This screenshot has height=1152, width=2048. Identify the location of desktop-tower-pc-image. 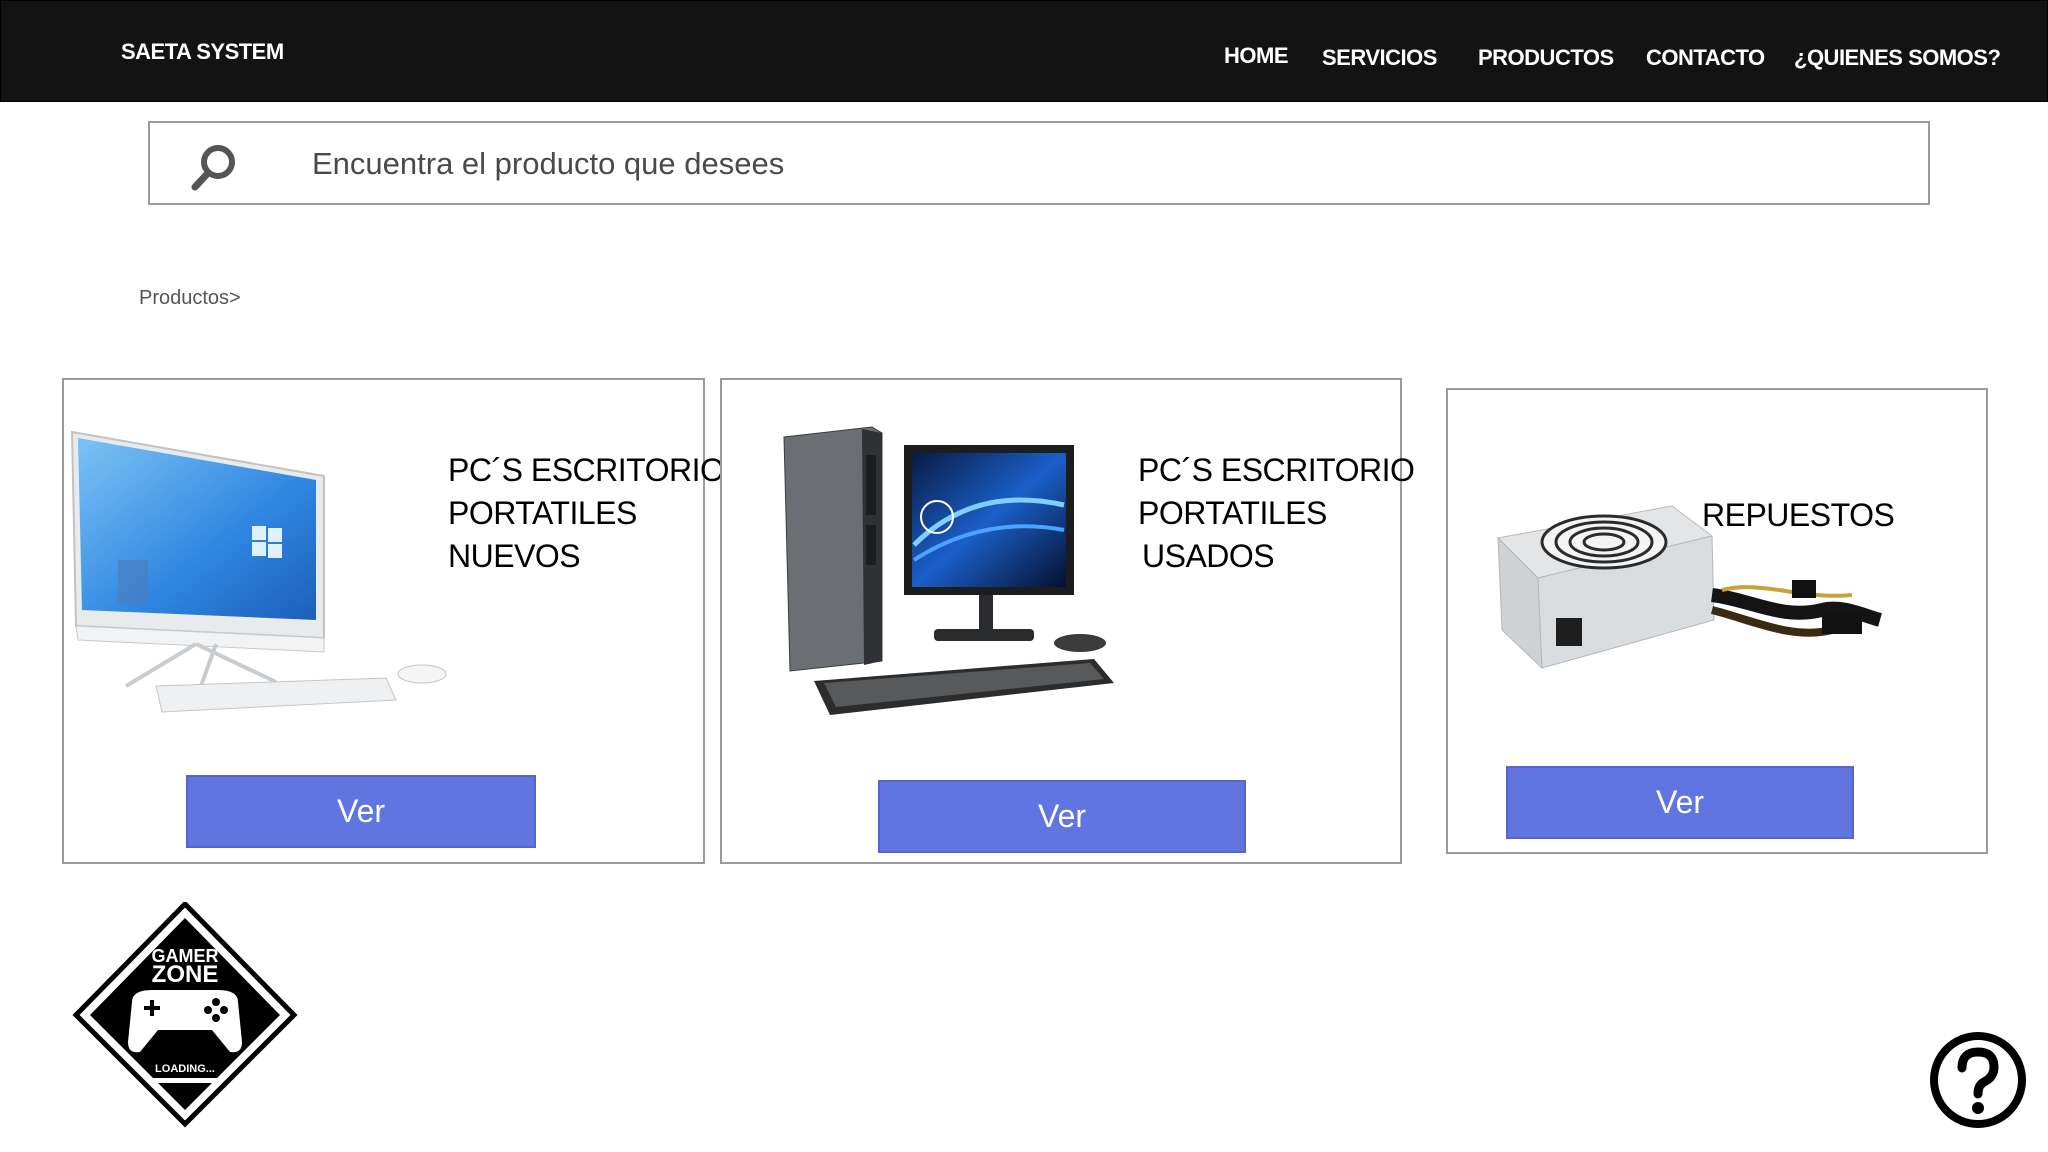
(948, 570).